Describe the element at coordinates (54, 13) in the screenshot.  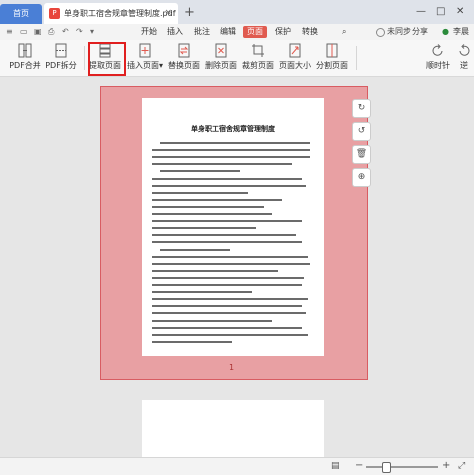
I see `pdf-file-icon: P` at that location.